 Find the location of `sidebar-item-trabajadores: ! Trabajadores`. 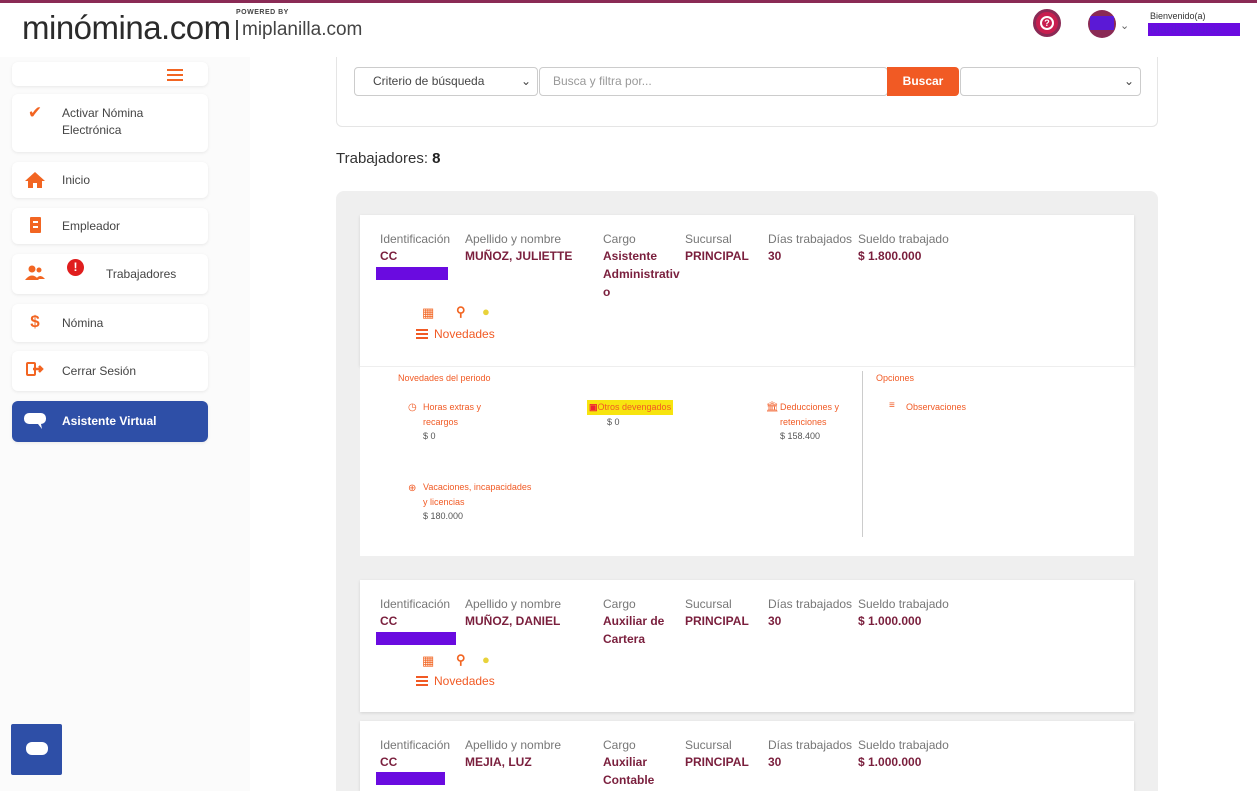

sidebar-item-trabajadores: ! Trabajadores is located at coordinates (110, 274).